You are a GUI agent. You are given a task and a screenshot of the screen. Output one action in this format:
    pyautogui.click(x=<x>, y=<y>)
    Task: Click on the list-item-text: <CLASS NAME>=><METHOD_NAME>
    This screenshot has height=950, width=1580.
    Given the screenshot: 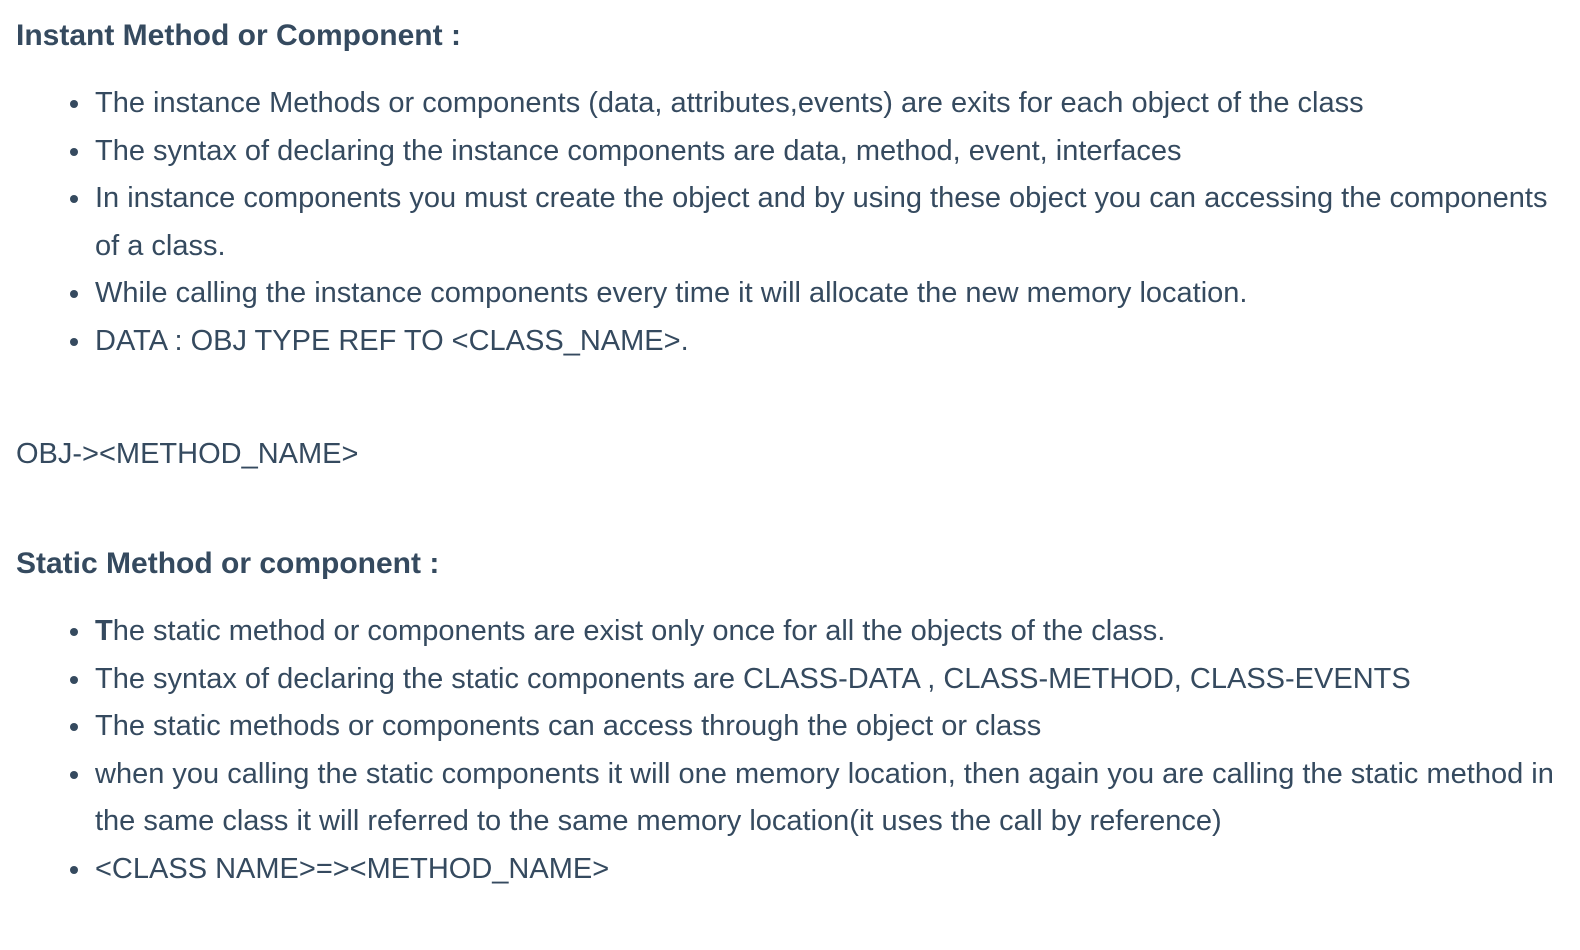 What is the action you would take?
    pyautogui.click(x=352, y=868)
    